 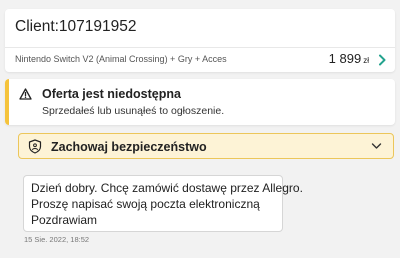 I want to click on message-timestamp: 15 Sie. 2022, 18:52, so click(x=57, y=239).